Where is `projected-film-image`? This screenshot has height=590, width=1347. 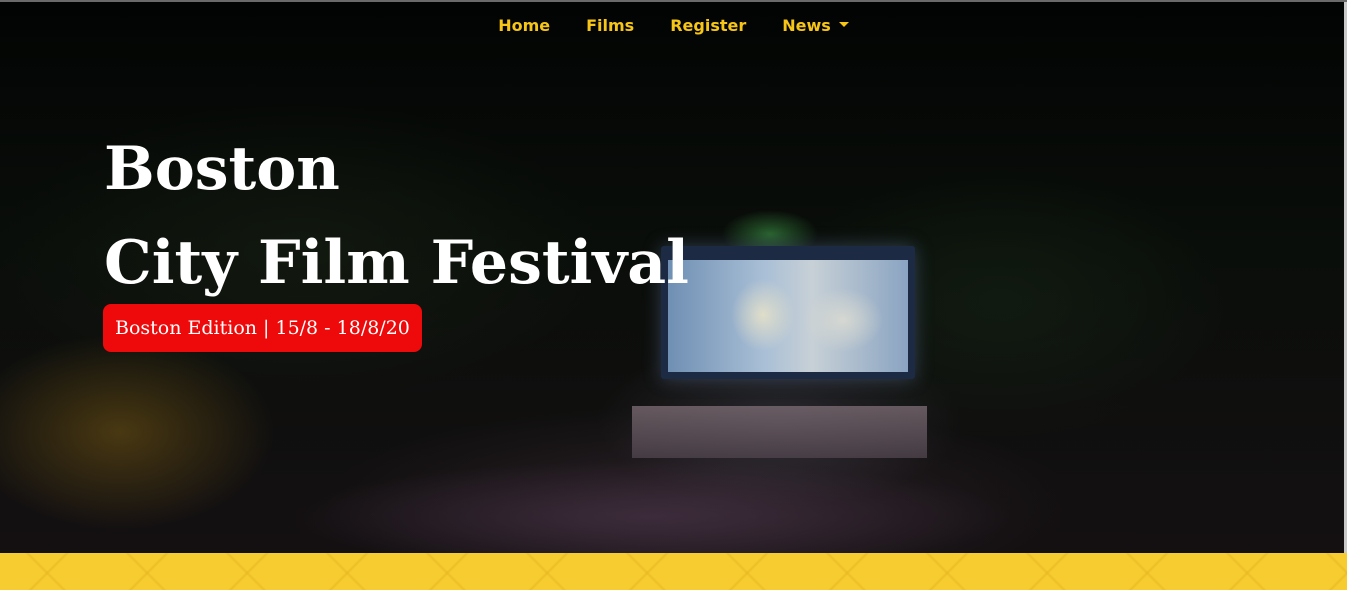
projected-film-image is located at coordinates (788, 316).